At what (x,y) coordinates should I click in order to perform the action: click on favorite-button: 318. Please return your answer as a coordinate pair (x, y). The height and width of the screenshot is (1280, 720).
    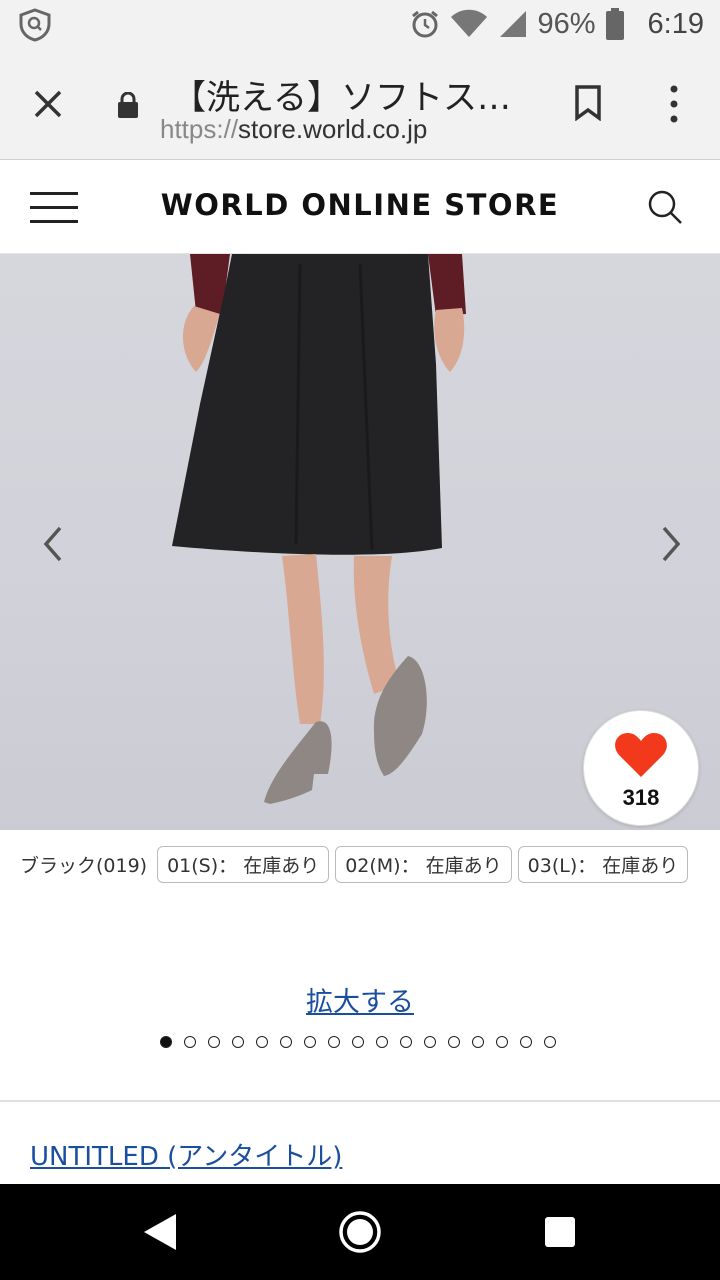
    Looking at the image, I should click on (641, 768).